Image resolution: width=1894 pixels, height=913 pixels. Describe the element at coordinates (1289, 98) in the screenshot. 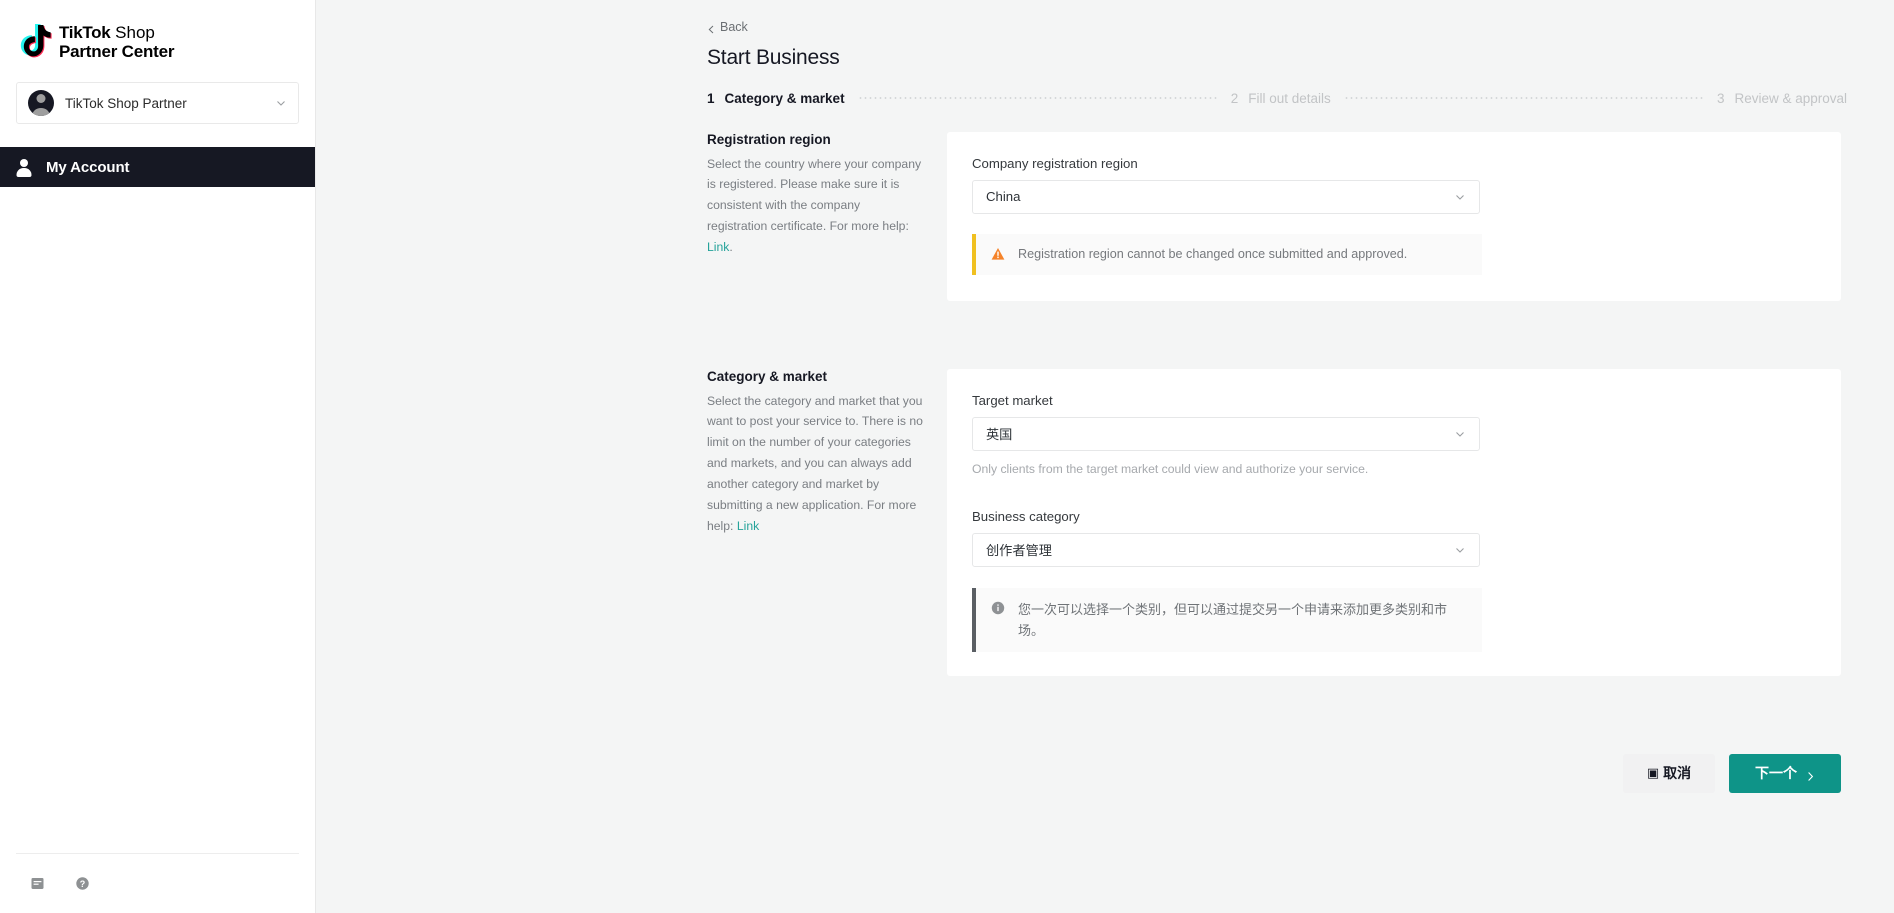

I see `step-label: Fill out details` at that location.